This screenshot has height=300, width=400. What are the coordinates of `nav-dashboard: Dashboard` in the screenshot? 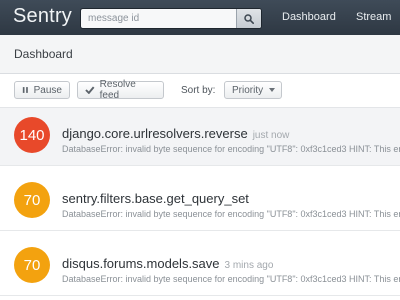 It's located at (309, 17).